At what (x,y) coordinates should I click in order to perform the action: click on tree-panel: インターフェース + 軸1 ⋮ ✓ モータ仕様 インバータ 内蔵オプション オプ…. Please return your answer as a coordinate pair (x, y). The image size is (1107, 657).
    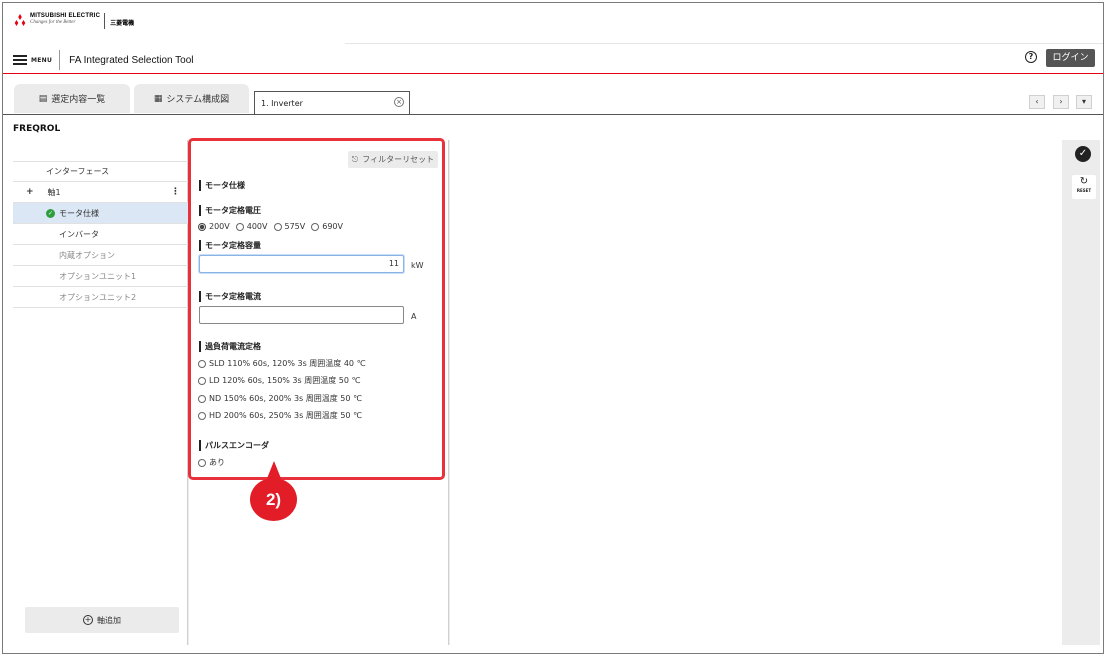
    Looking at the image, I should click on (100, 392).